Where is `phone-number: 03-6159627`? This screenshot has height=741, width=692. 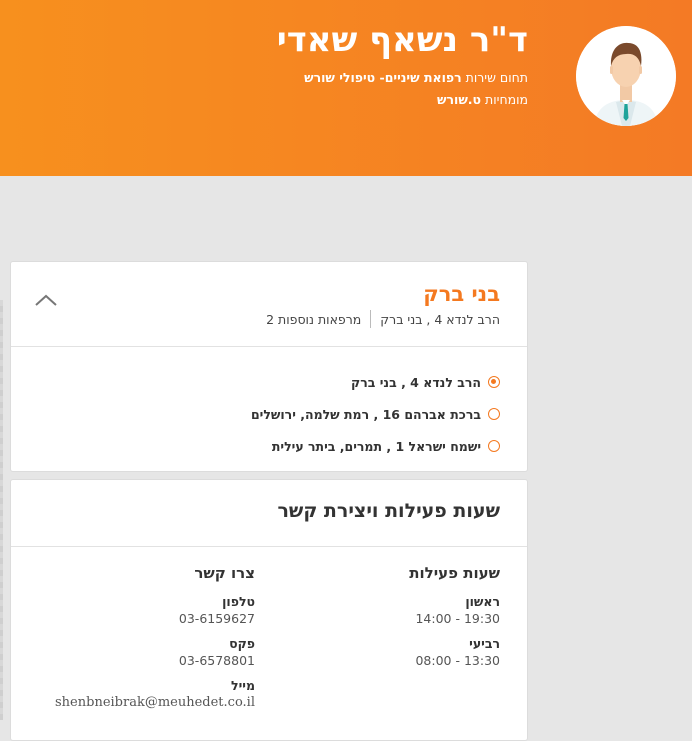
phone-number: 03-6159627 is located at coordinates (145, 618).